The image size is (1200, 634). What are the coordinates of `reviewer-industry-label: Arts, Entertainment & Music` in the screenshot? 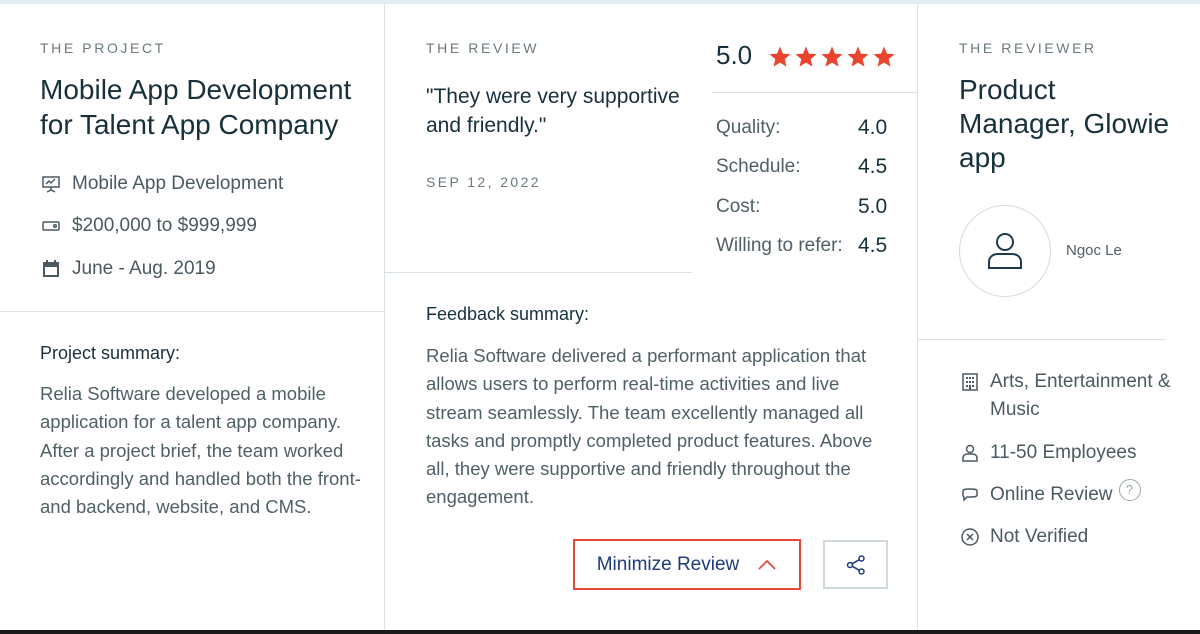 It's located at (1080, 395).